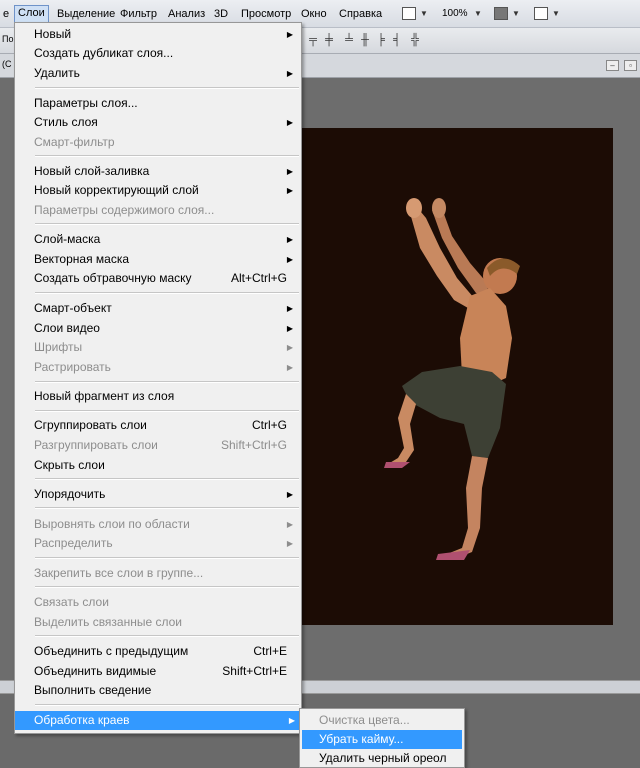 This screenshot has width=640, height=768. I want to click on restore-icon: ▫, so click(630, 65).